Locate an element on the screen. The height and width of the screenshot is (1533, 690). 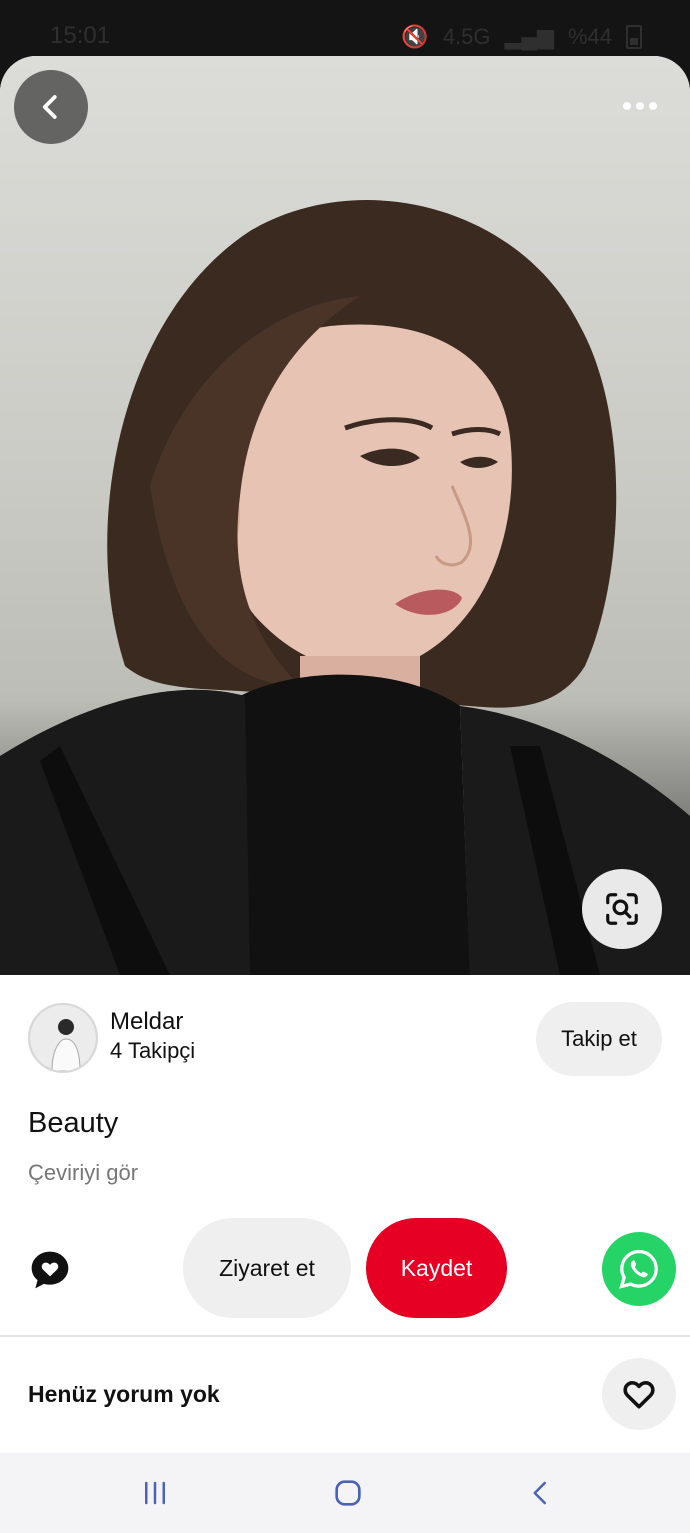
avatar is located at coordinates (63, 1038).